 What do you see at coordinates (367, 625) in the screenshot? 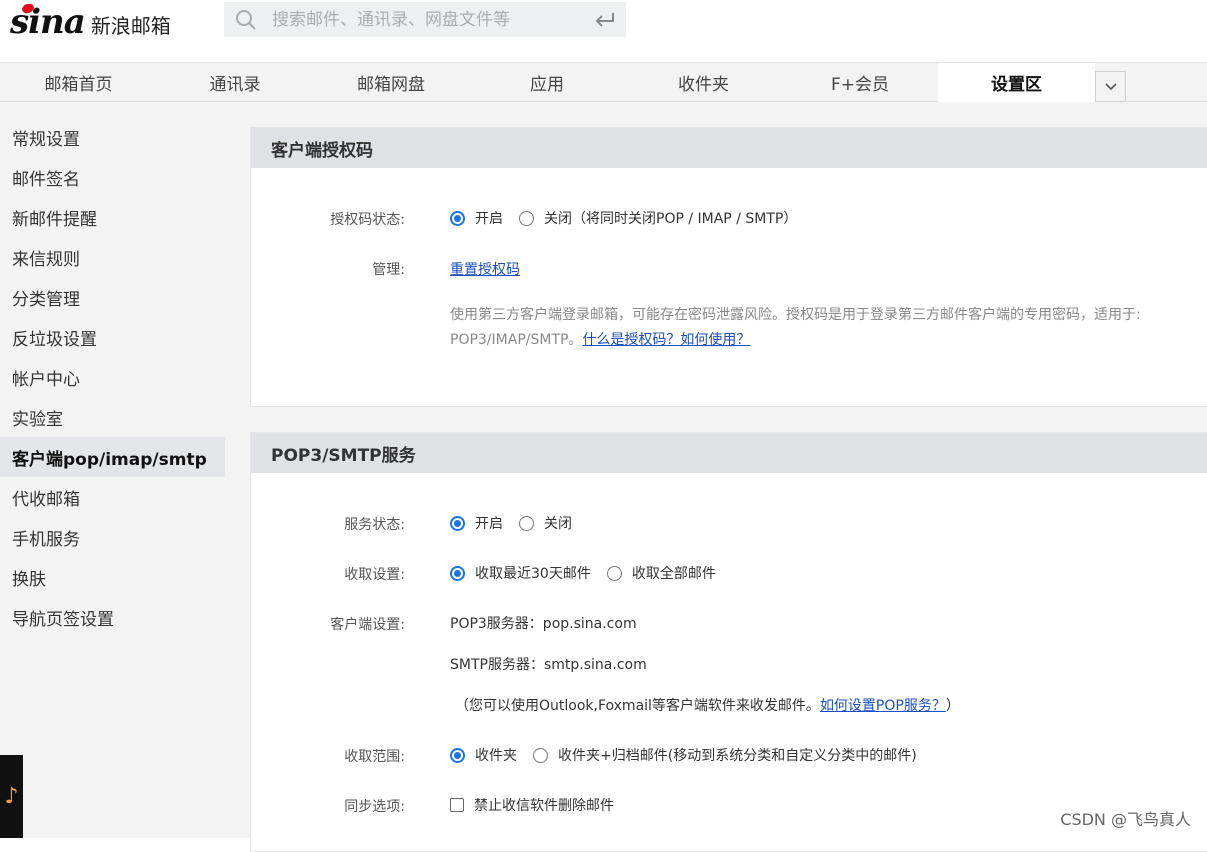
I see `client-setting-label: 客户端设置:` at bounding box center [367, 625].